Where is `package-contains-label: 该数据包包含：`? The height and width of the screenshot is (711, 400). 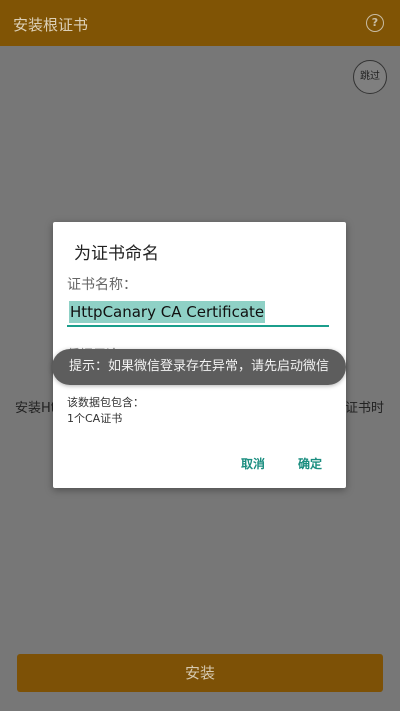 package-contains-label: 该数据包包含： is located at coordinates (105, 402).